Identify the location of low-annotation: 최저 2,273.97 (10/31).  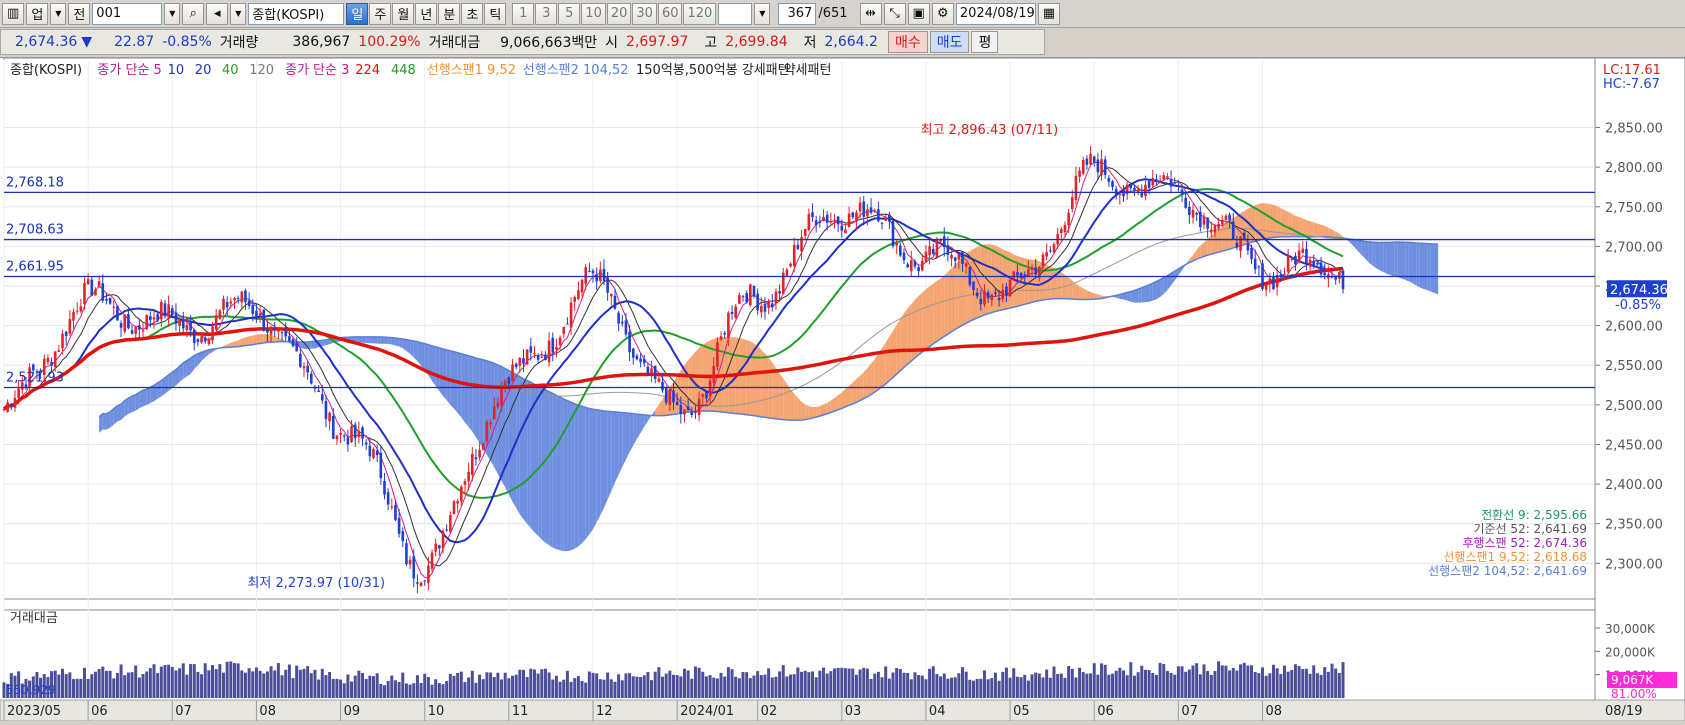
(316, 583).